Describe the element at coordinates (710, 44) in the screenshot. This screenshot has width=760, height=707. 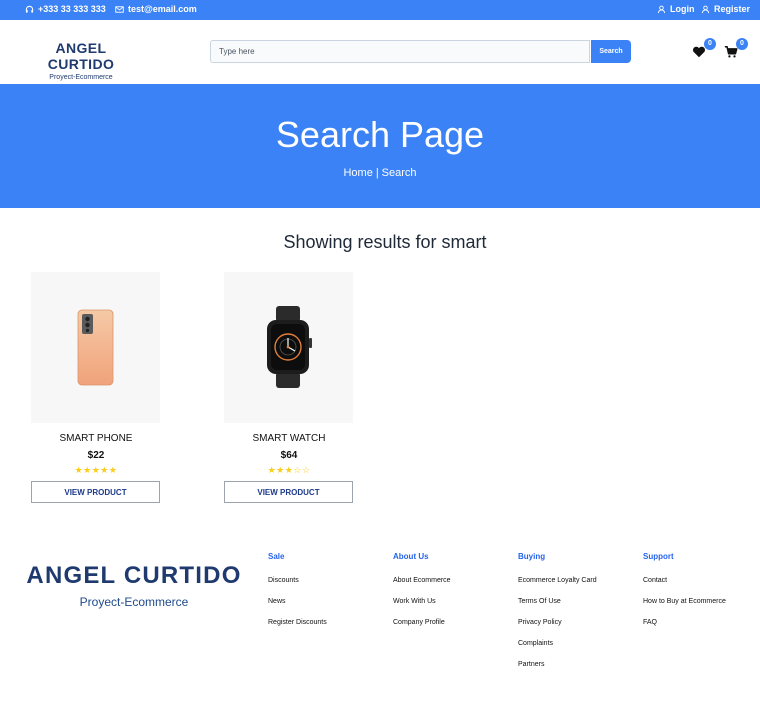
I see `wishlist-count-badge: 0` at that location.